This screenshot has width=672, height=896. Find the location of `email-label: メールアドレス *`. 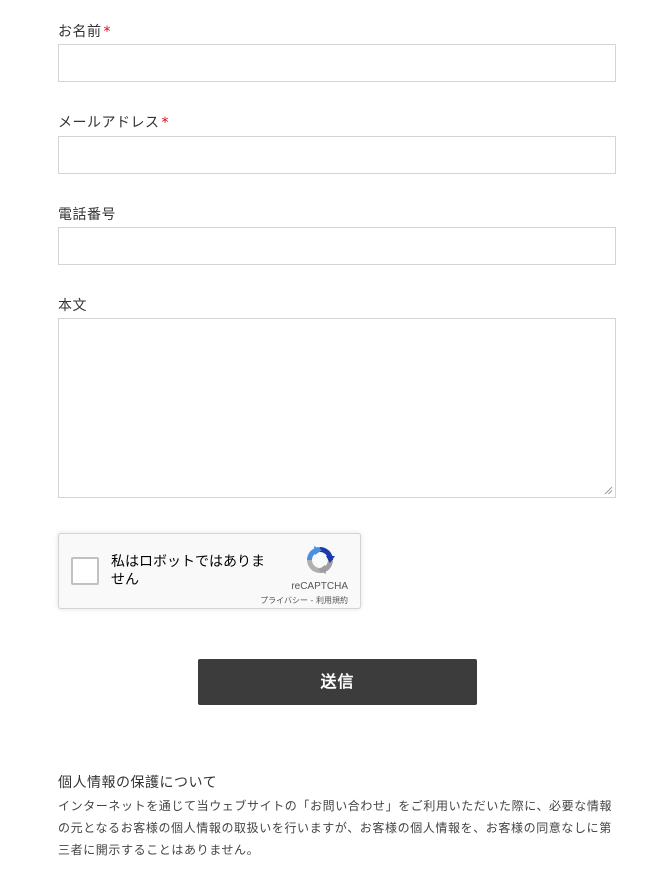

email-label: メールアドレス * is located at coordinates (113, 123).